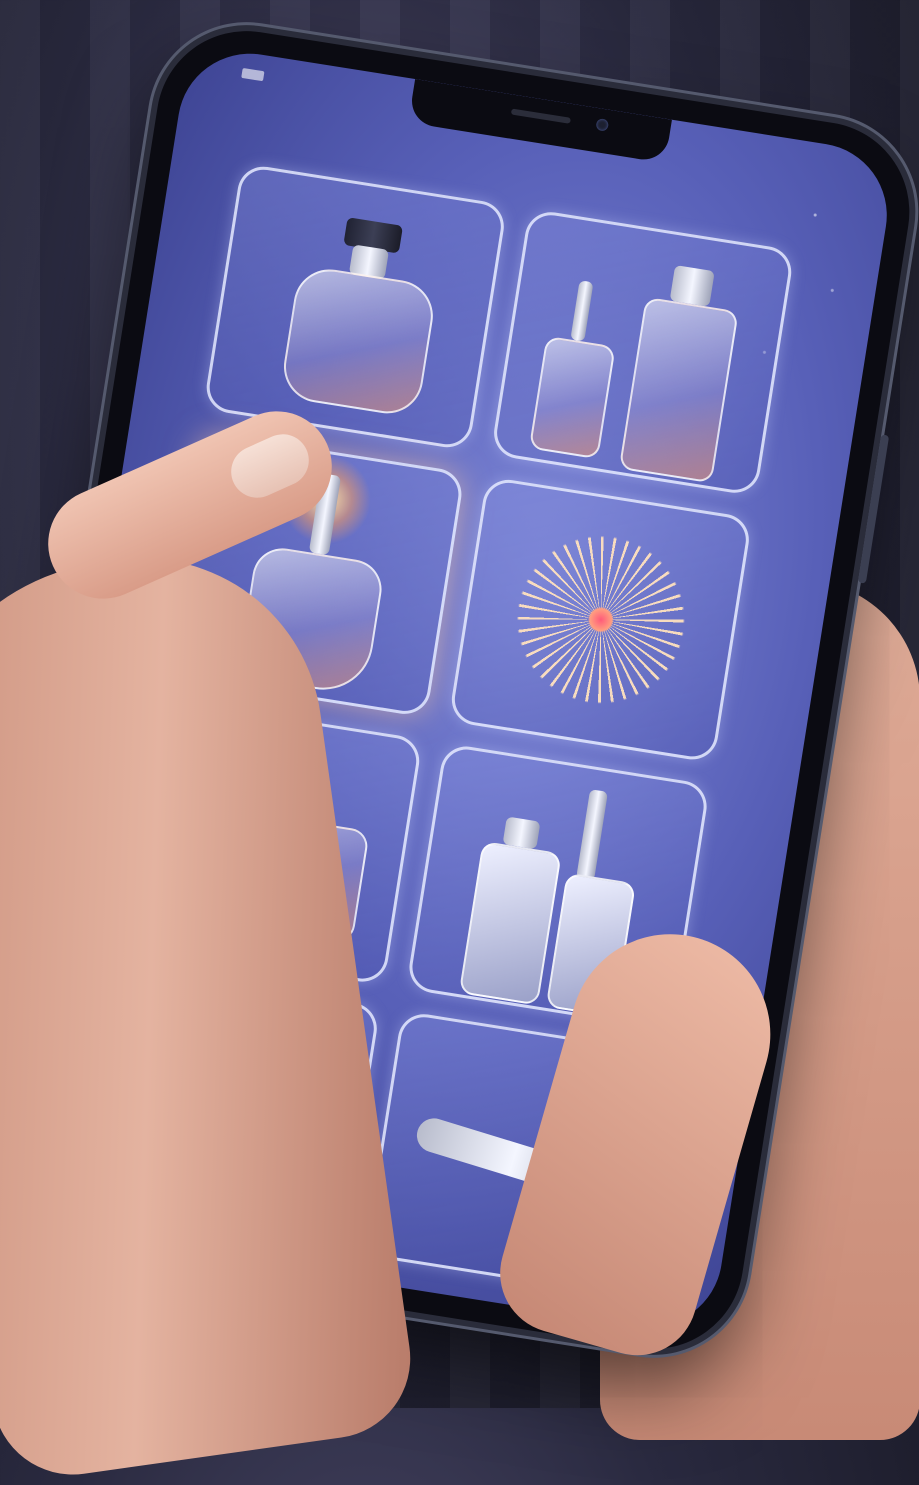  I want to click on spray-bottle-icon, so click(510, 923).